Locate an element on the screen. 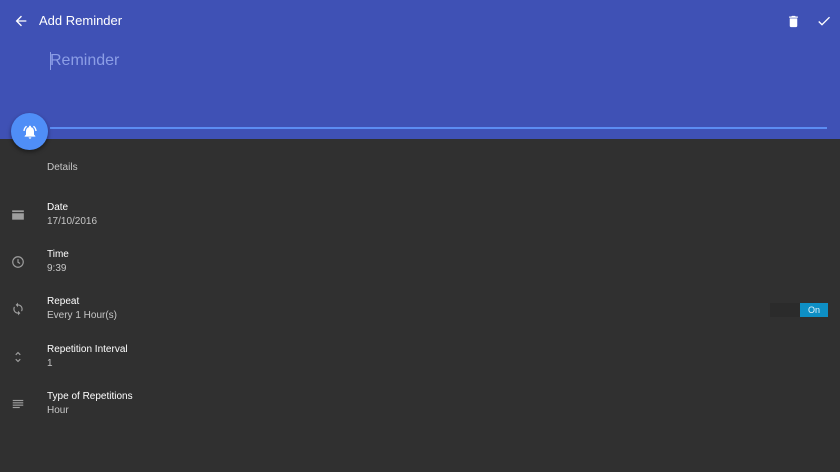  time-row: Time 9:39 is located at coordinates (420, 265).